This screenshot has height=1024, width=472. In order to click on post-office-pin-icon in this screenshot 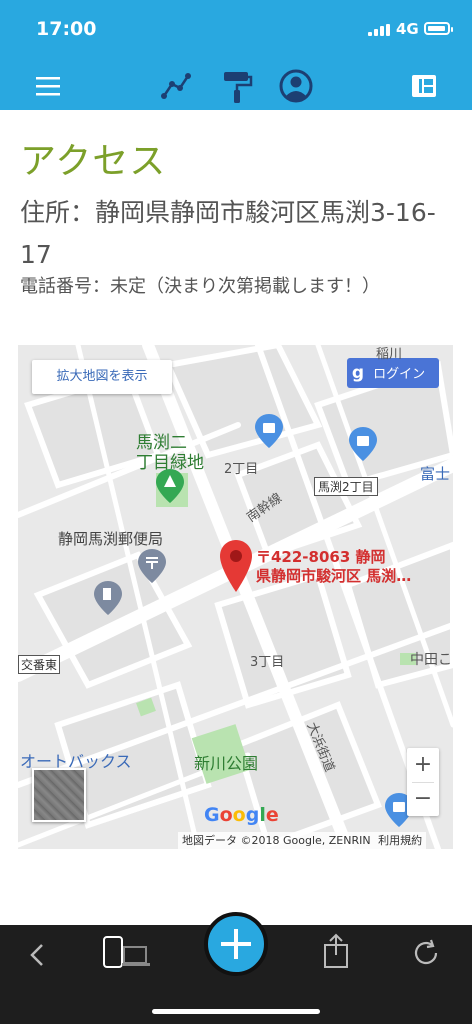, I will do `click(152, 566)`.